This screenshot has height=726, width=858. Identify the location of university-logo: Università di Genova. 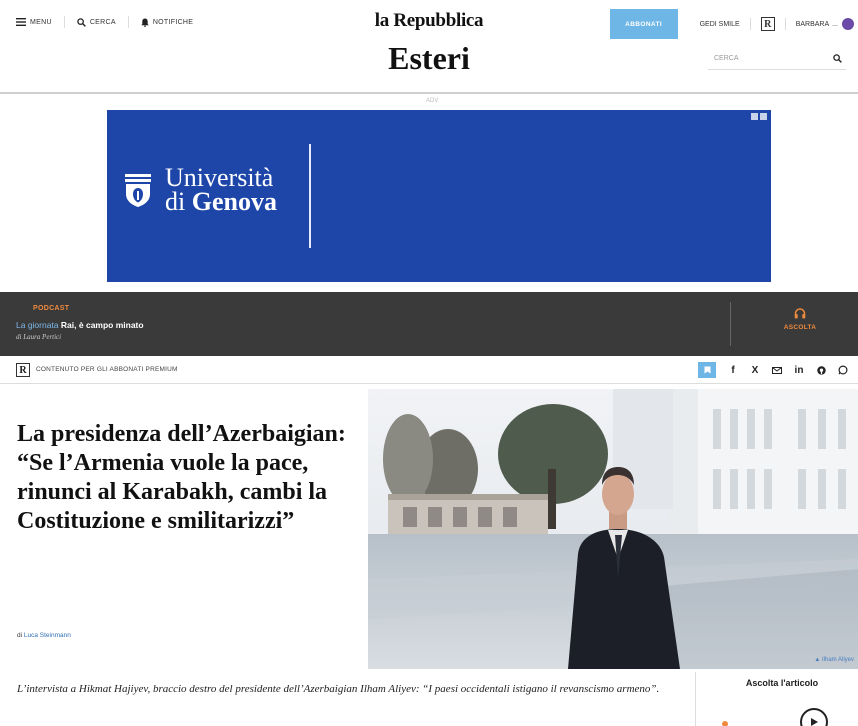
(200, 190).